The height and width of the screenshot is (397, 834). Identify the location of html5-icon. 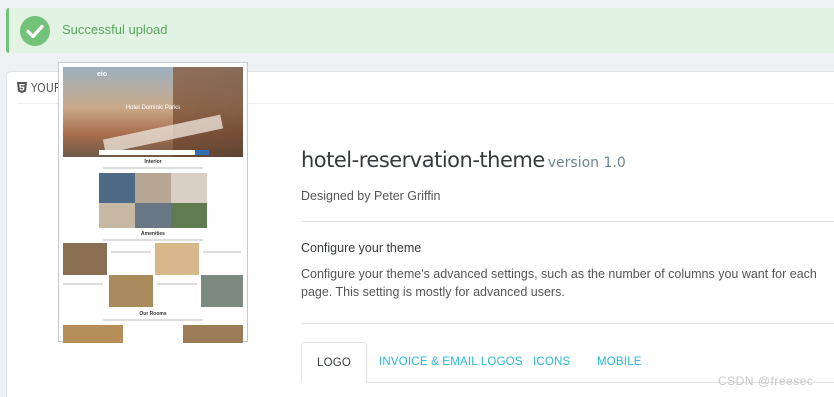
(22, 89).